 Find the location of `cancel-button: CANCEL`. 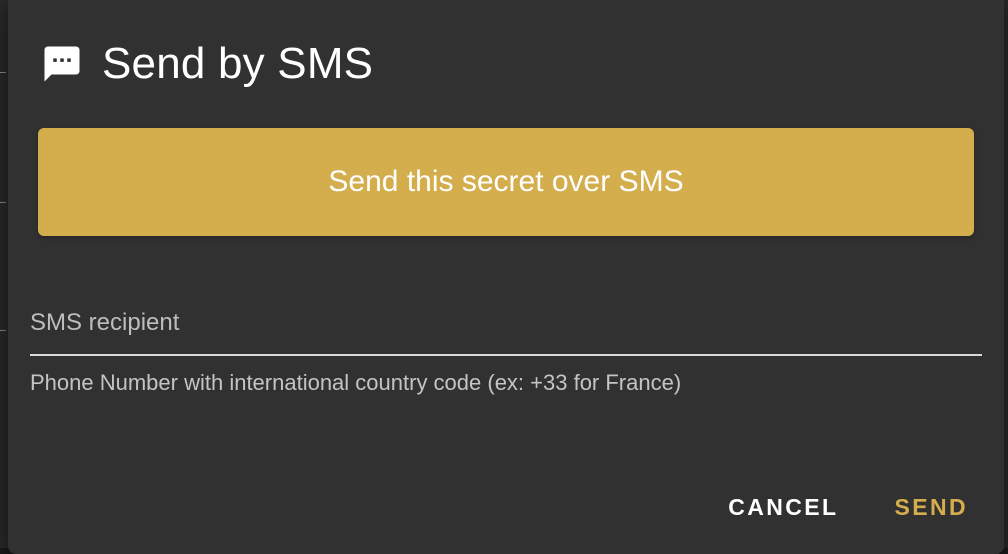

cancel-button: CANCEL is located at coordinates (783, 507).